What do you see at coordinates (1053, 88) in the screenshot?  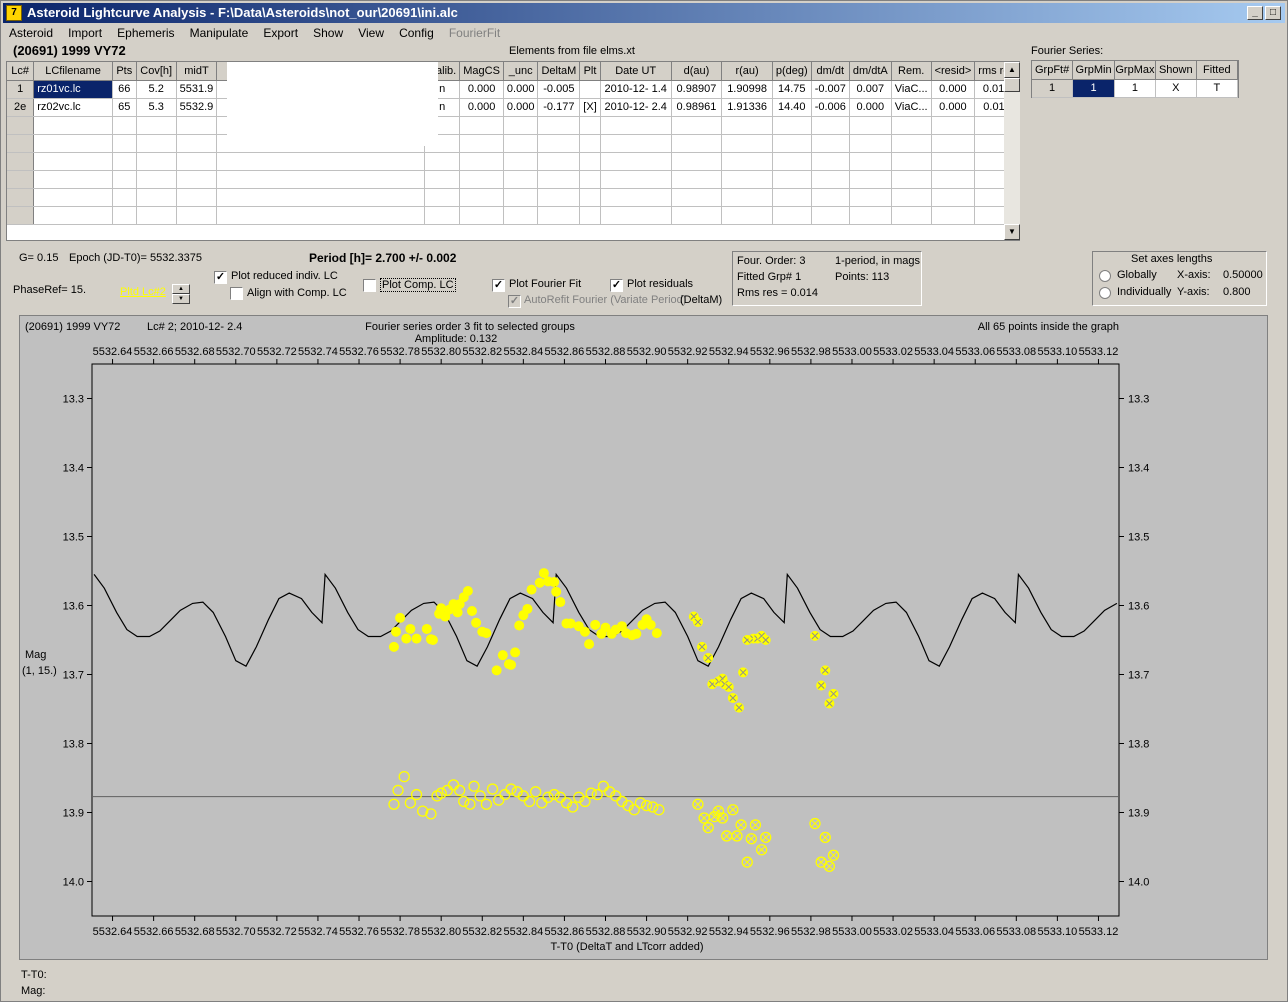 I see `fourier-cell-grpft: 1` at bounding box center [1053, 88].